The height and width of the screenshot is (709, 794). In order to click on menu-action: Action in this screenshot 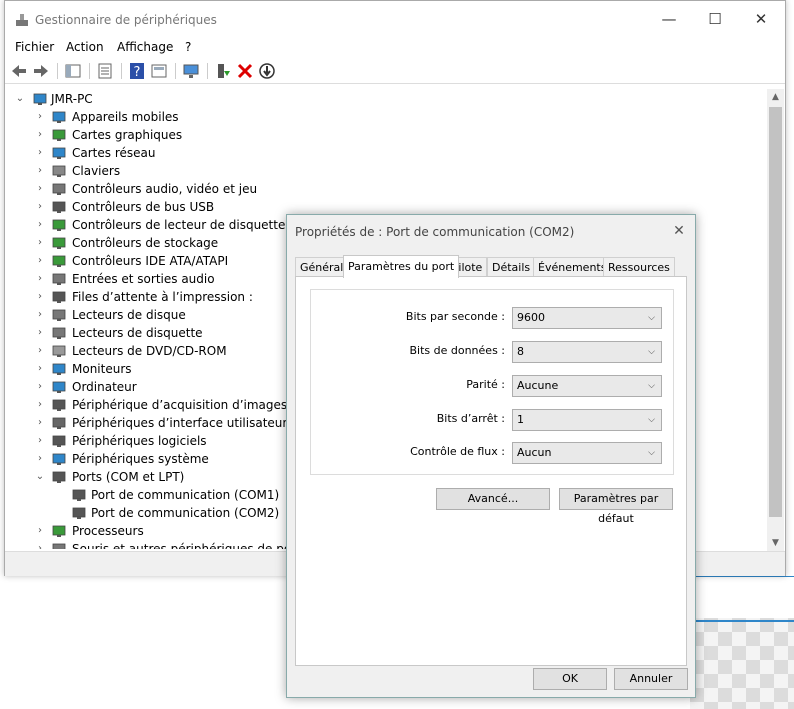, I will do `click(85, 47)`.